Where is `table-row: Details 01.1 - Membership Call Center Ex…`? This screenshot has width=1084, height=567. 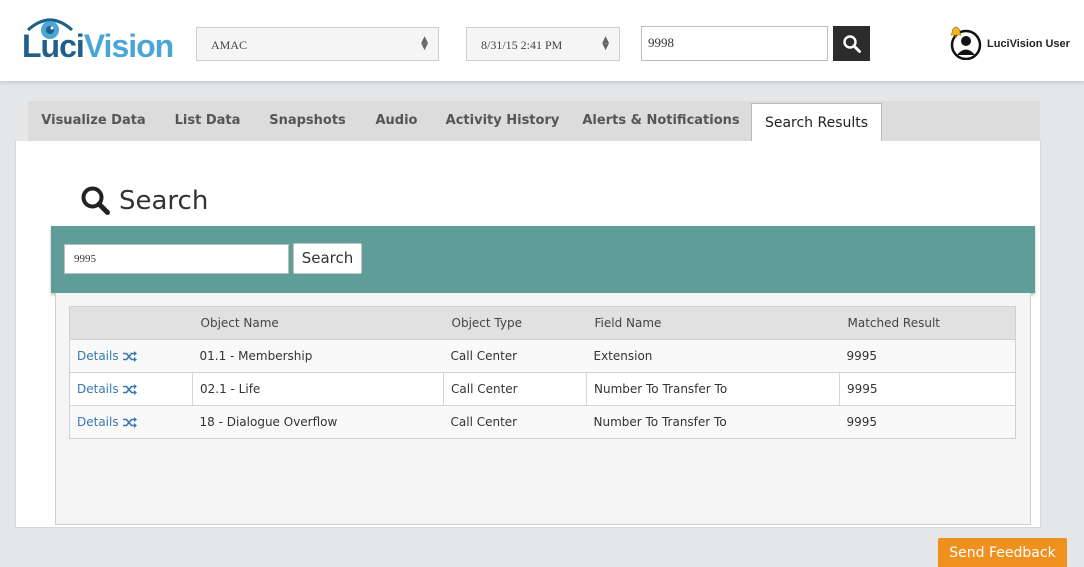 table-row: Details 01.1 - Membership Call Center Ex… is located at coordinates (542, 356).